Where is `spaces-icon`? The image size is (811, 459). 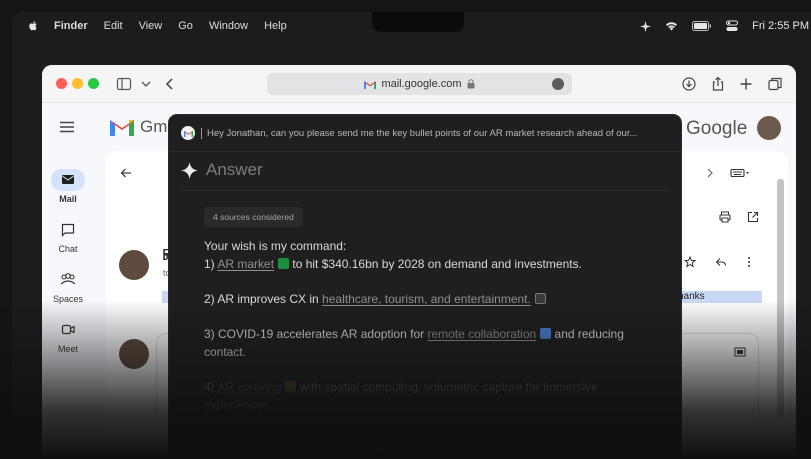 spaces-icon is located at coordinates (68, 280).